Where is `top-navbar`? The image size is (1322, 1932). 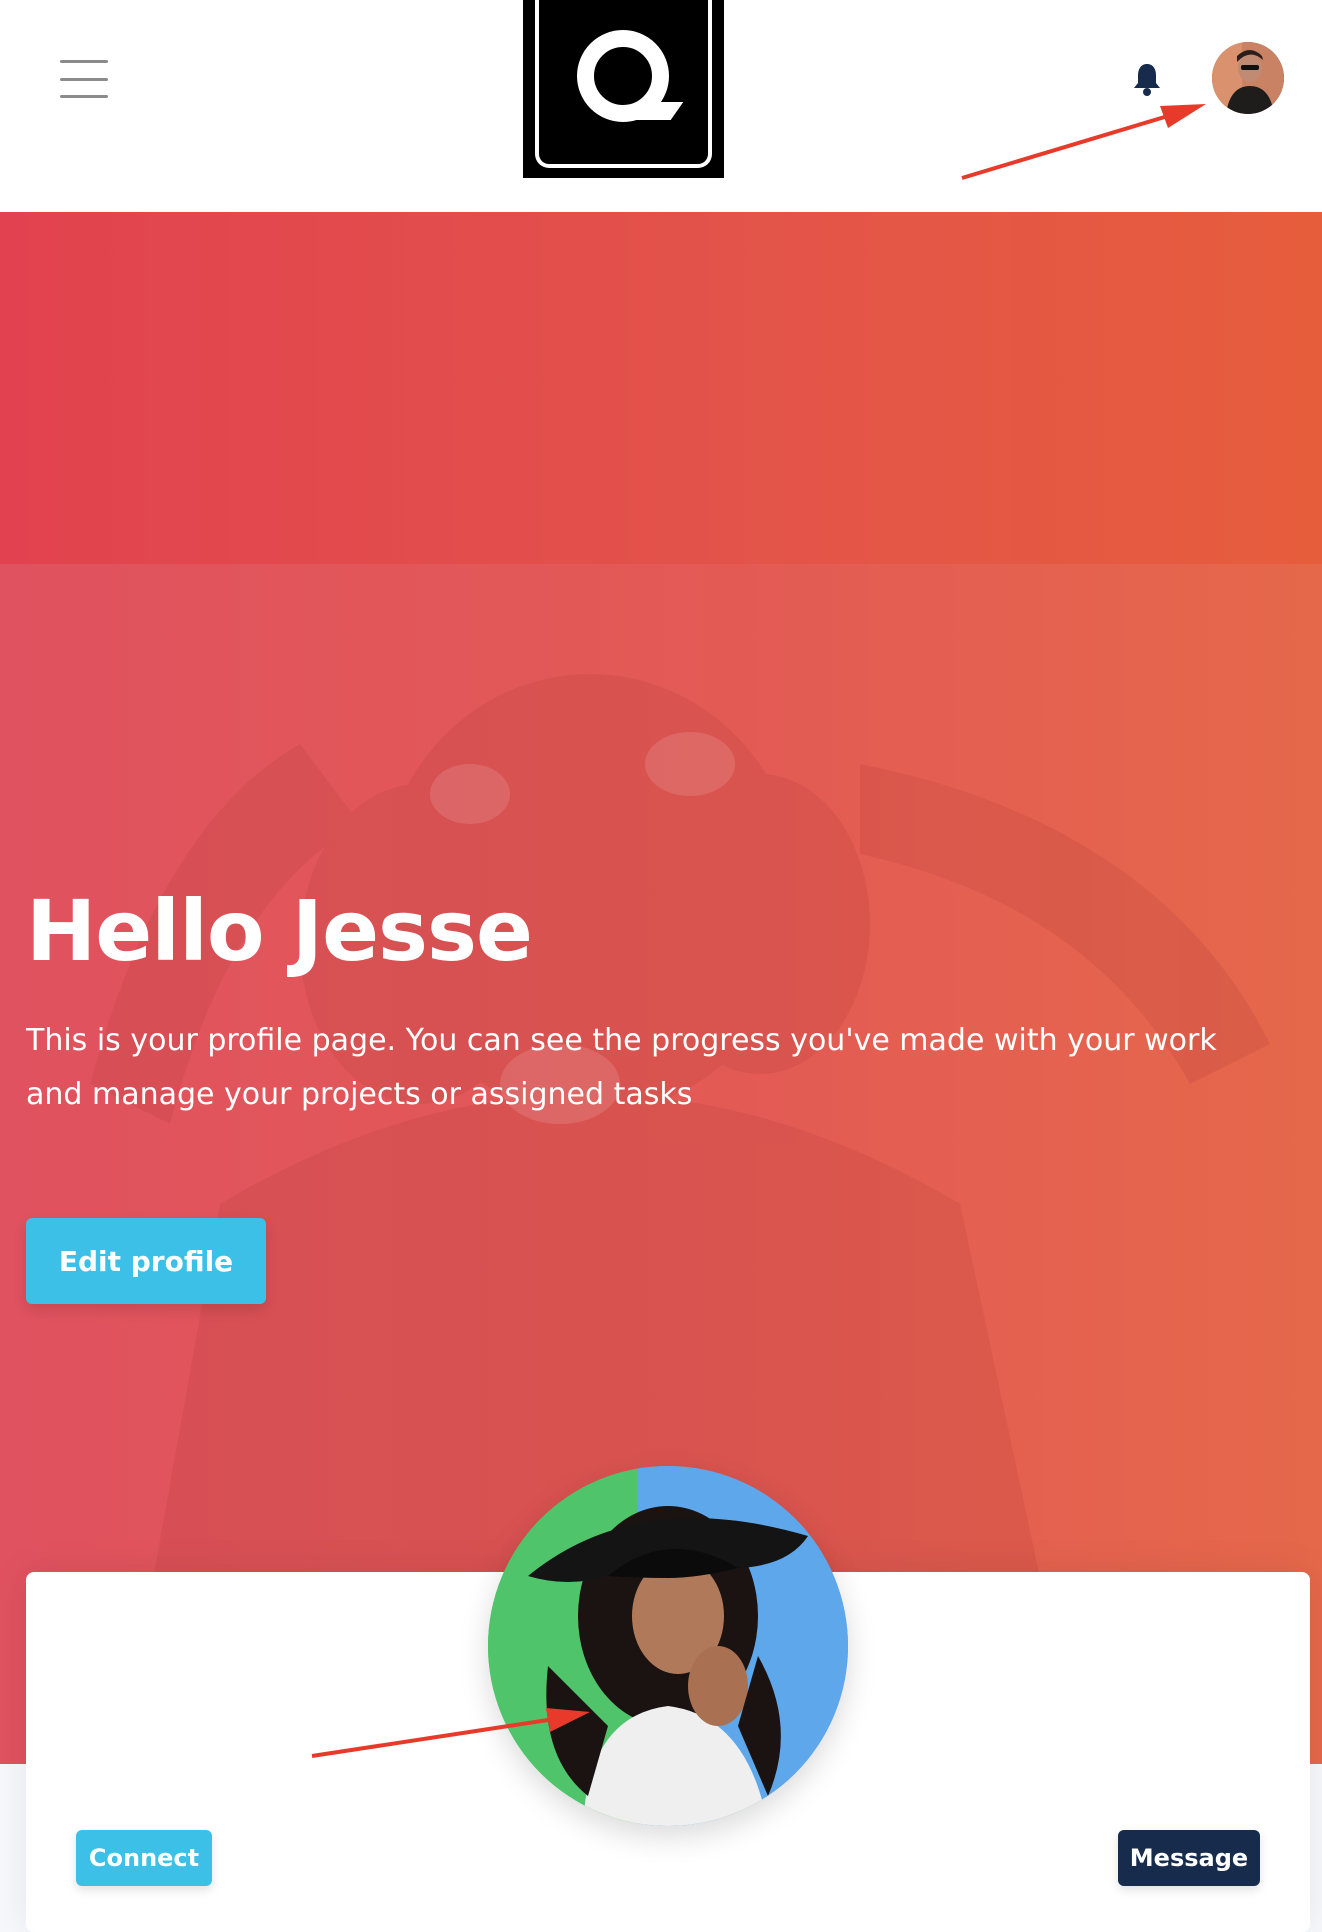 top-navbar is located at coordinates (661, 106).